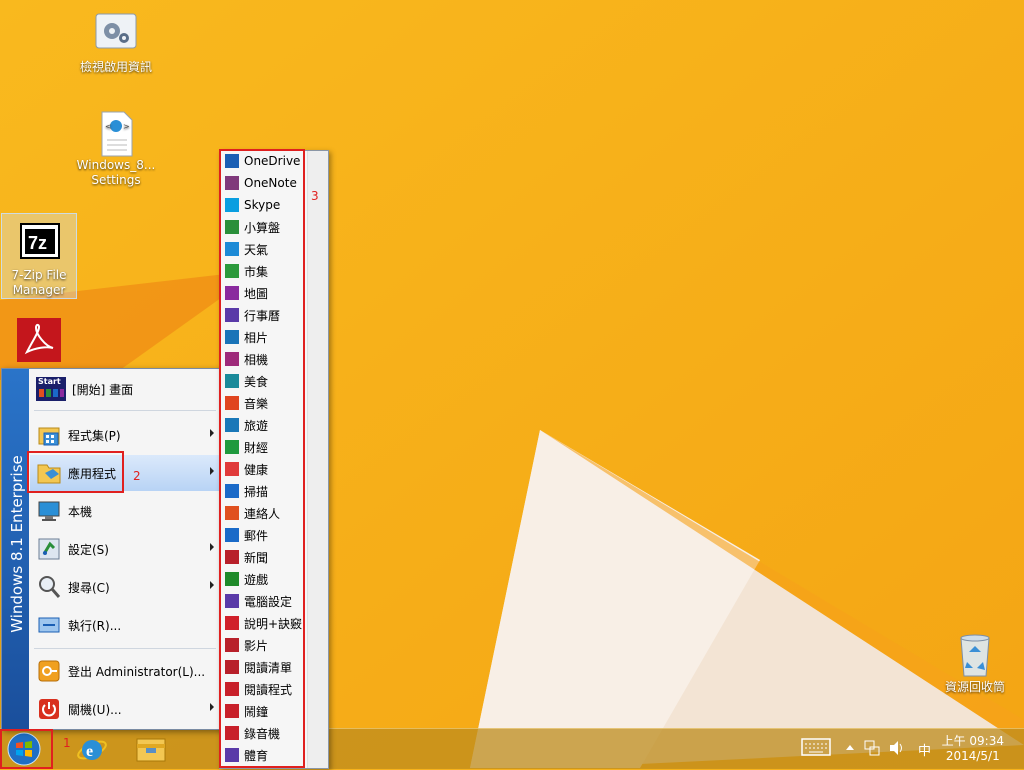 This screenshot has height=770, width=1024. Describe the element at coordinates (39, 282) in the screenshot. I see `desktop-icon-label: 7-Zip File Manager` at that location.